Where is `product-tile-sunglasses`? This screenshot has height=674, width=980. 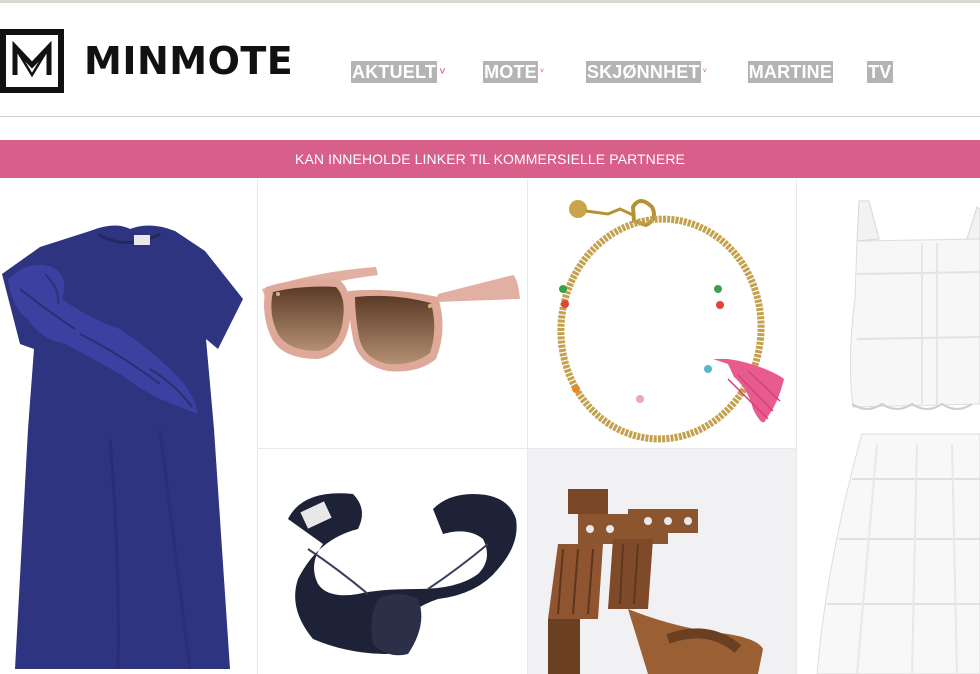 product-tile-sunglasses is located at coordinates (392, 313).